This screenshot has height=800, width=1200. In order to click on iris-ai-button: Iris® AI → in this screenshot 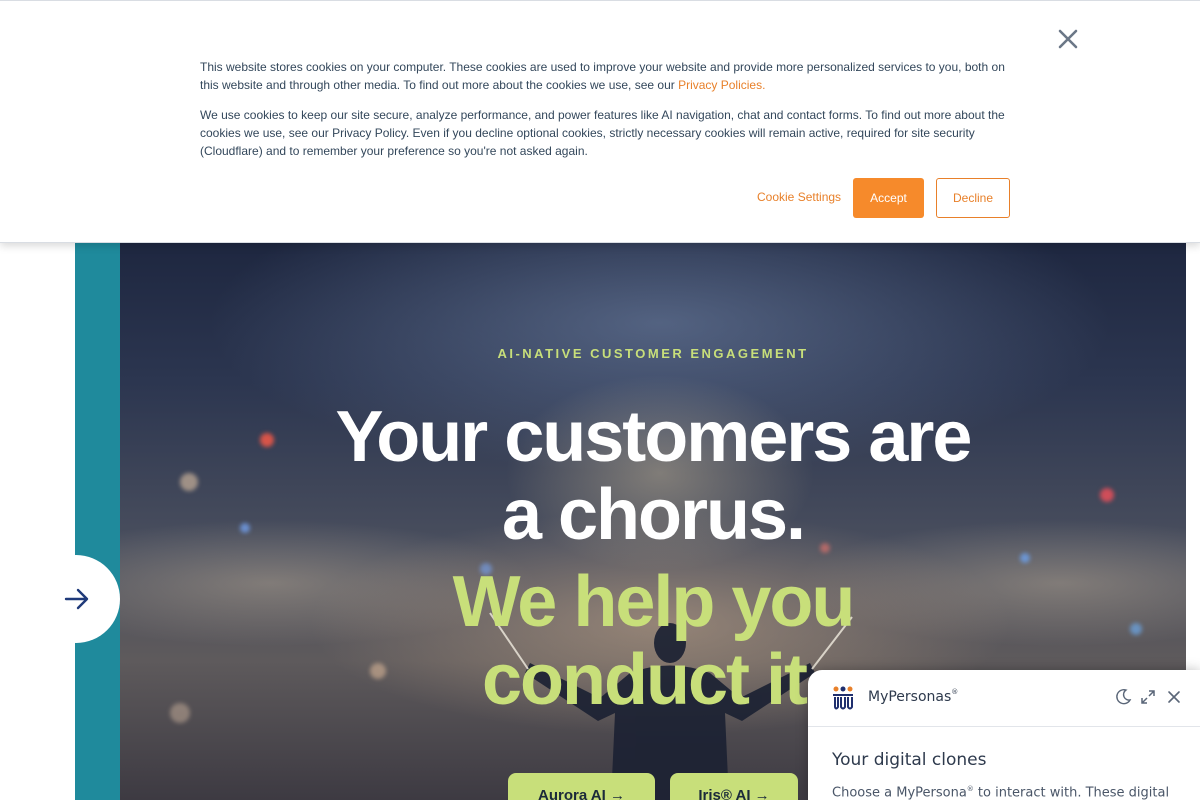, I will do `click(734, 786)`.